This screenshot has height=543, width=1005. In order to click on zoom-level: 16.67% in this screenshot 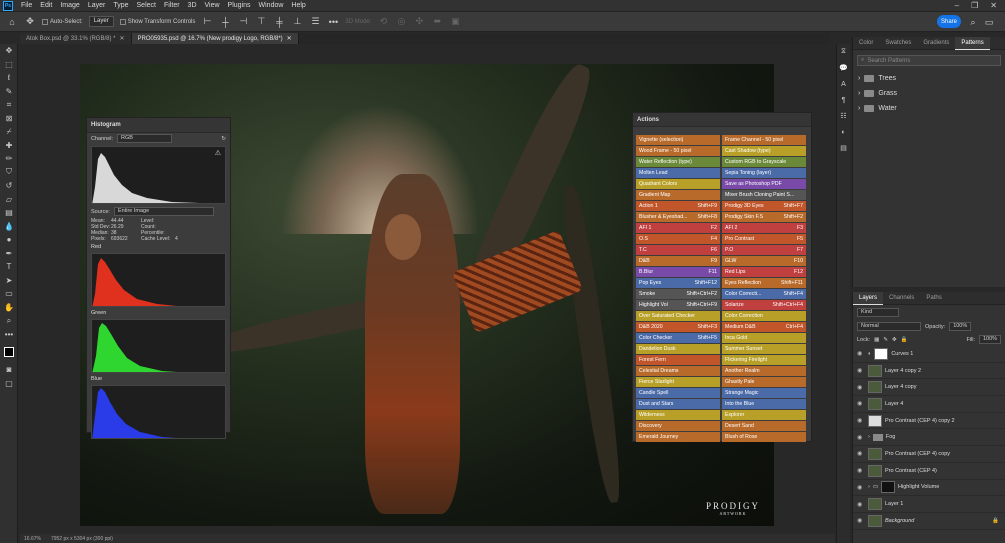, I will do `click(32, 539)`.